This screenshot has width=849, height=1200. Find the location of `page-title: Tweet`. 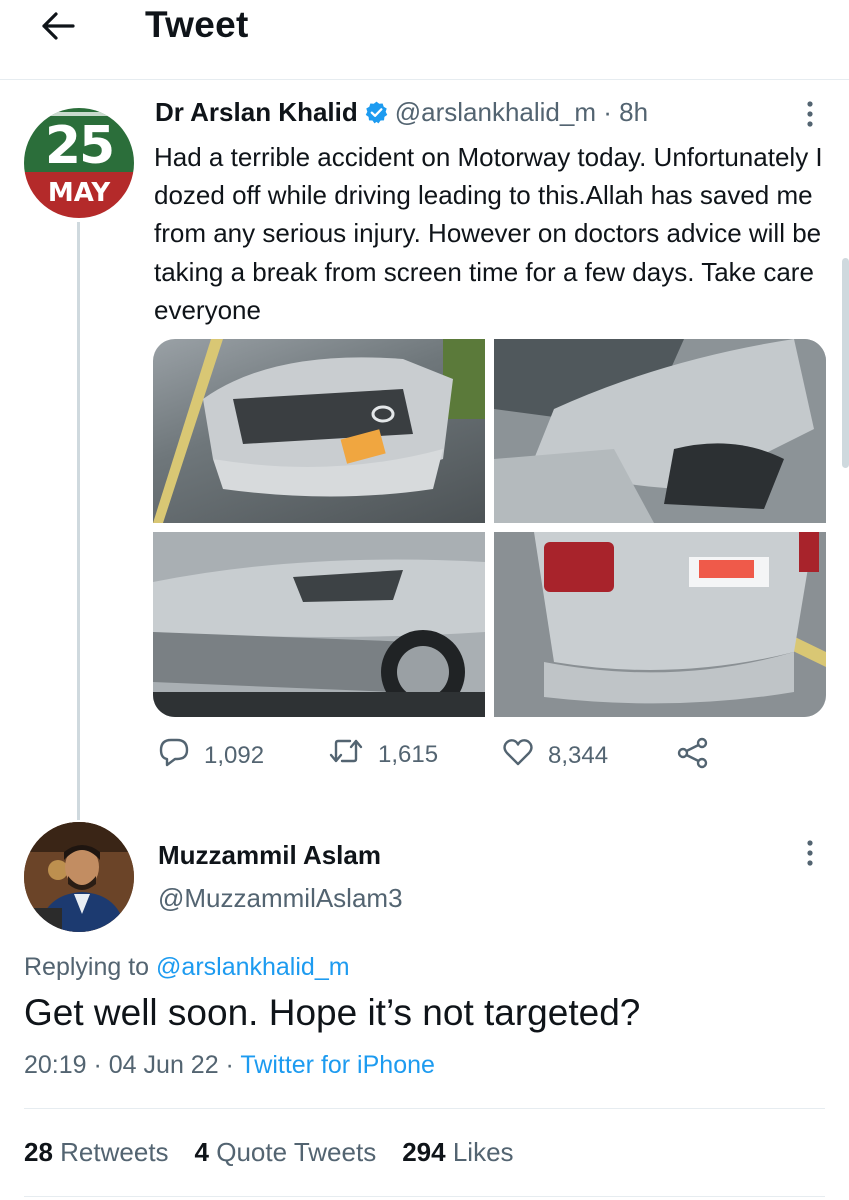

page-title: Tweet is located at coordinates (197, 24).